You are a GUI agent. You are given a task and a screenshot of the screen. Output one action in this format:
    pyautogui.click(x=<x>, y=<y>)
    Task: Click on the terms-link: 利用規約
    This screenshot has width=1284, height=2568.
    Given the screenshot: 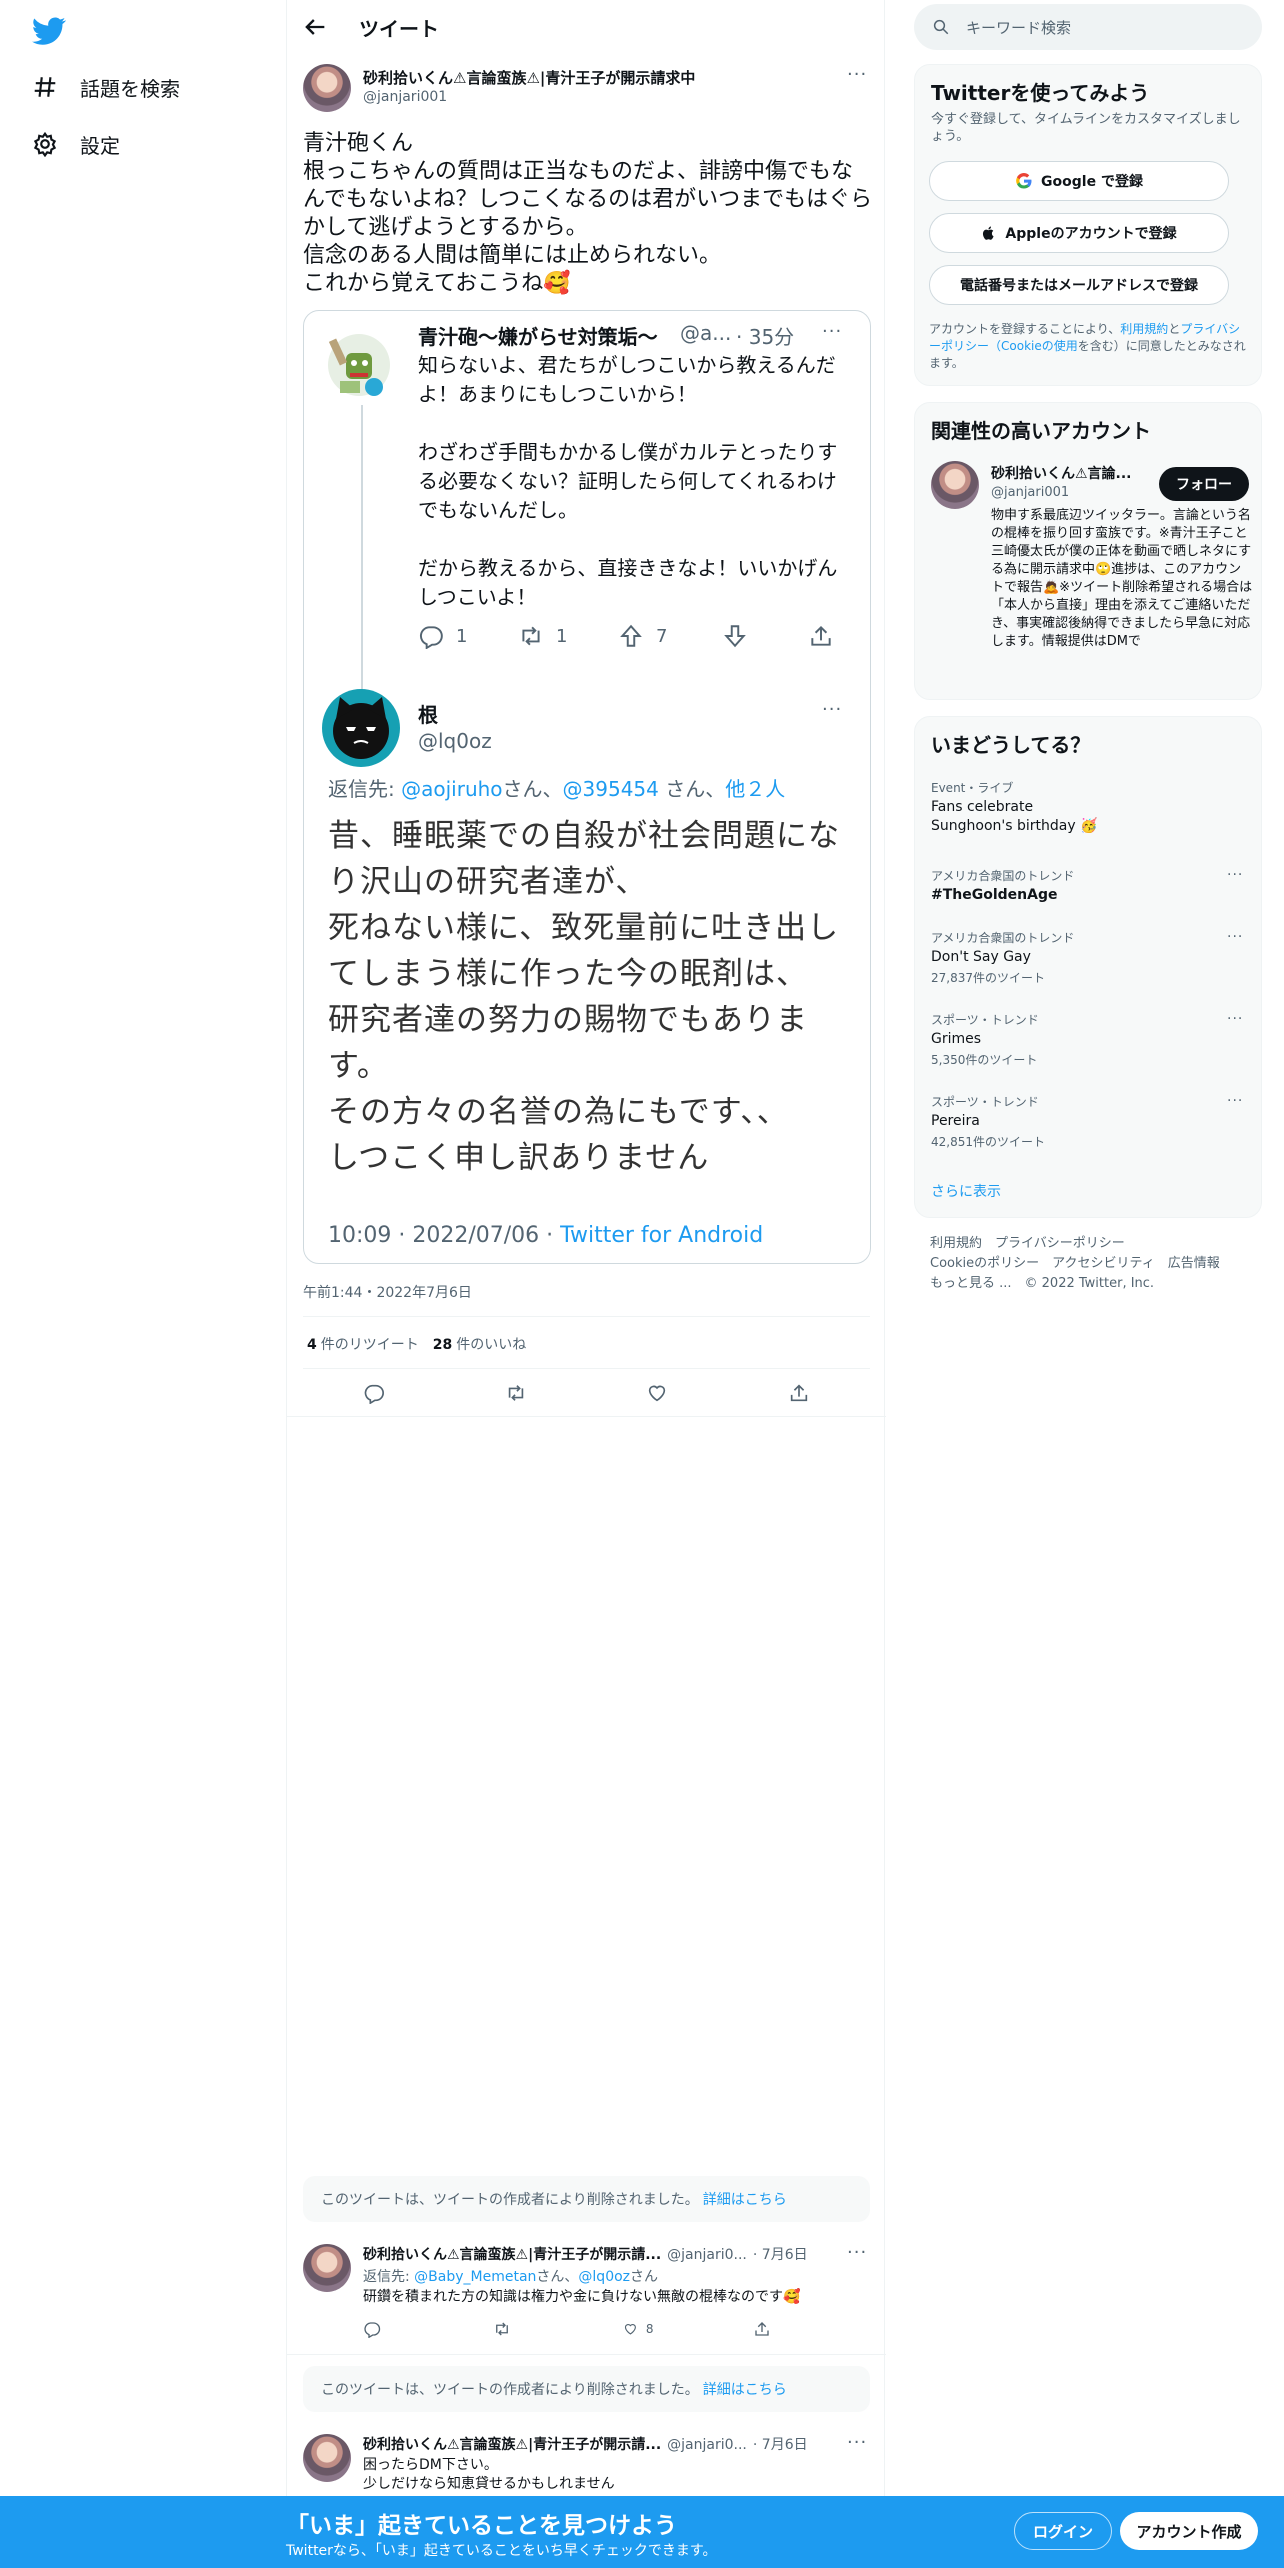 What is the action you would take?
    pyautogui.click(x=1144, y=329)
    